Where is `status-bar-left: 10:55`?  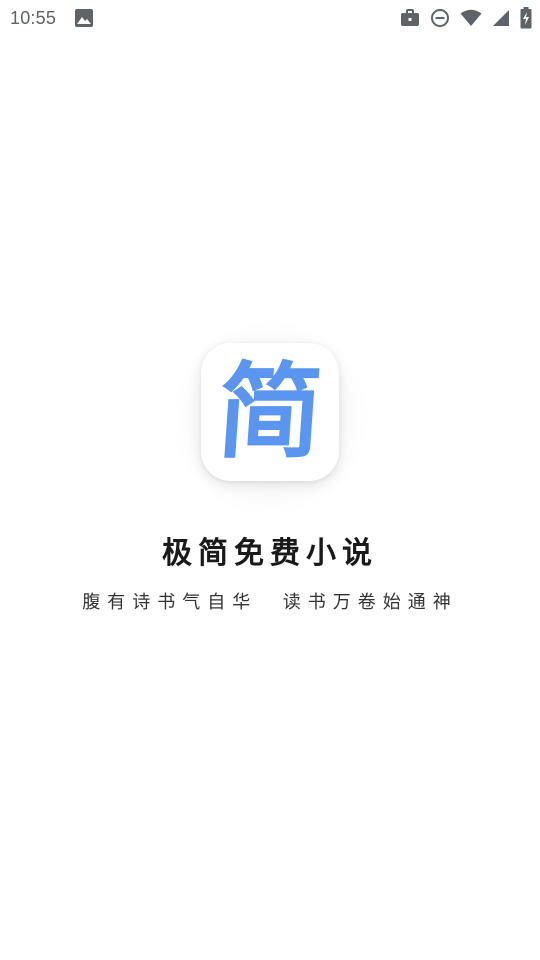
status-bar-left: 10:55 is located at coordinates (52, 18).